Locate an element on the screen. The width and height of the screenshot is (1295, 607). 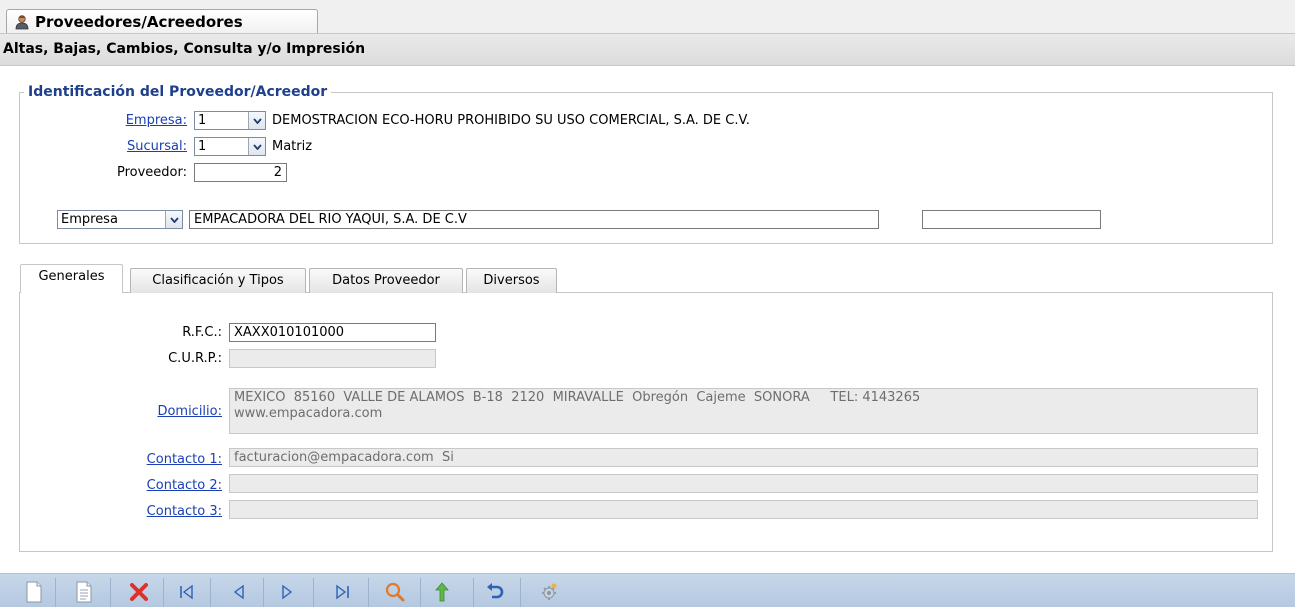
contacto-3-link: Contacto 3: is located at coordinates (161, 512).